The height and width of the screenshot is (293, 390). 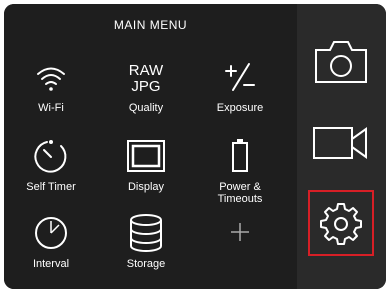 I want to click on menu-item-add, so click(x=240, y=236).